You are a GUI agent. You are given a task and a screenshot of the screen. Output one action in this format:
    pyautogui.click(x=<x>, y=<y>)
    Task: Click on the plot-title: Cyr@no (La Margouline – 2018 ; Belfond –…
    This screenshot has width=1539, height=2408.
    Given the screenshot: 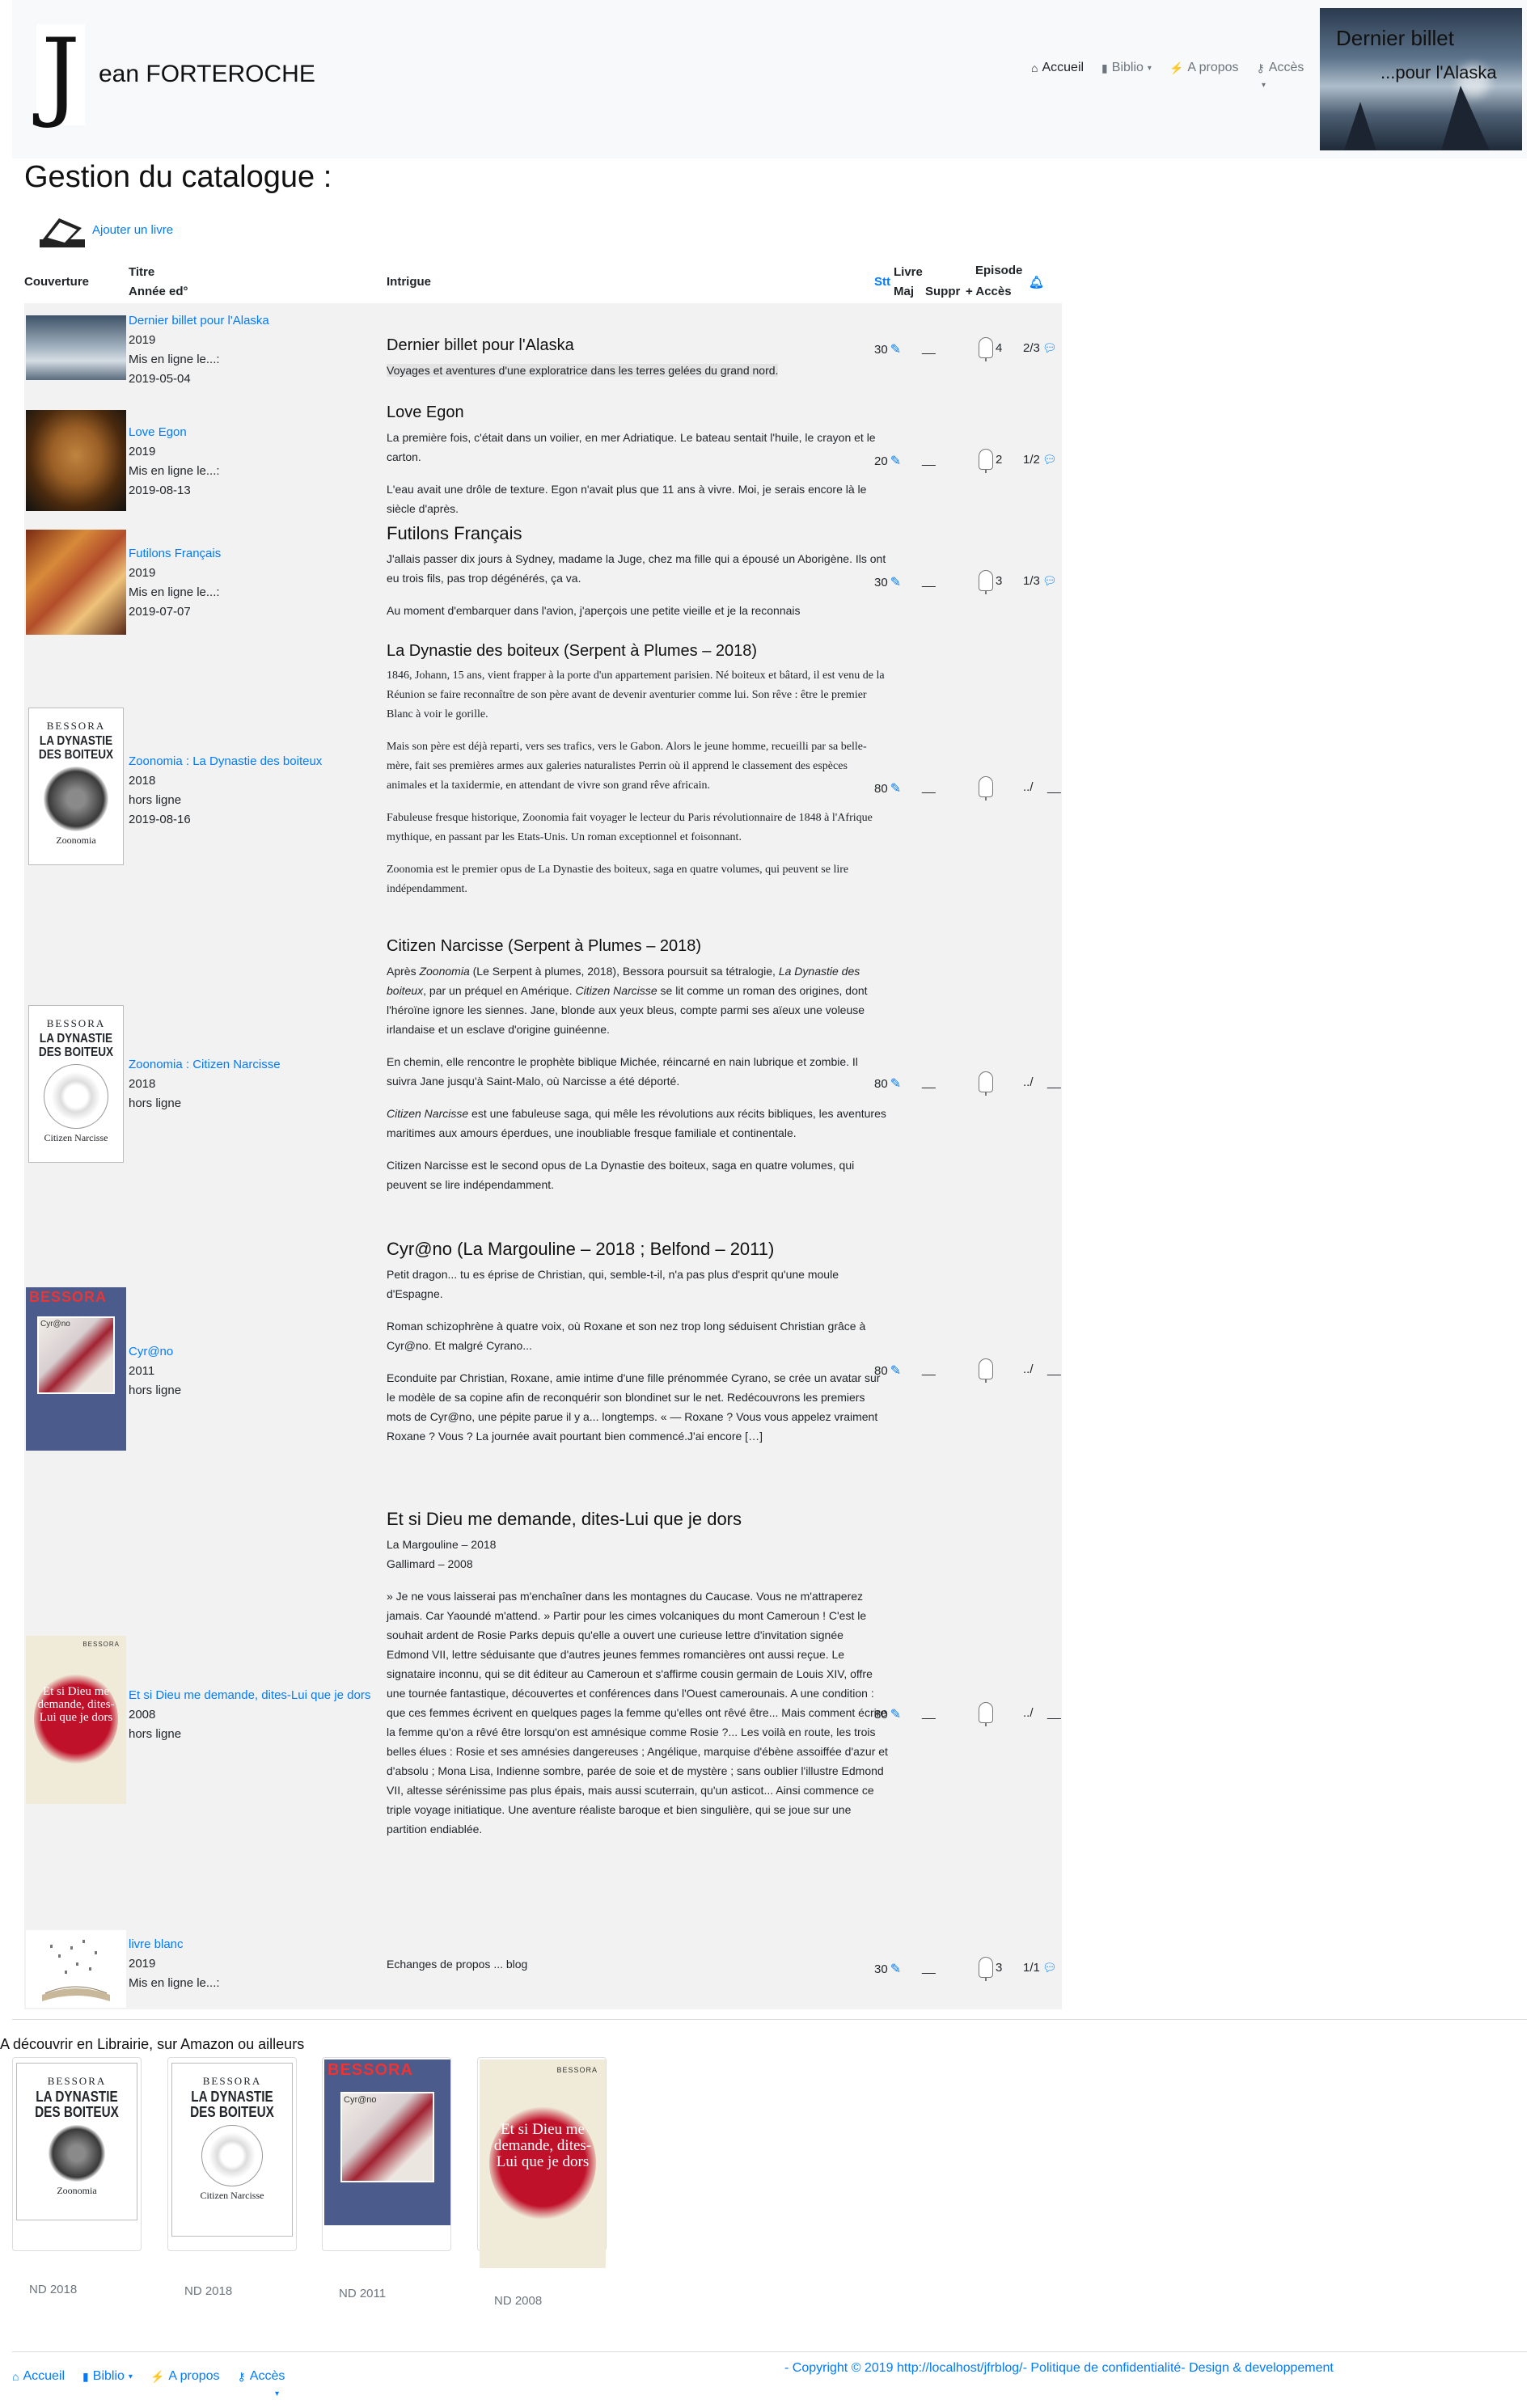 What is the action you would take?
    pyautogui.click(x=581, y=1249)
    